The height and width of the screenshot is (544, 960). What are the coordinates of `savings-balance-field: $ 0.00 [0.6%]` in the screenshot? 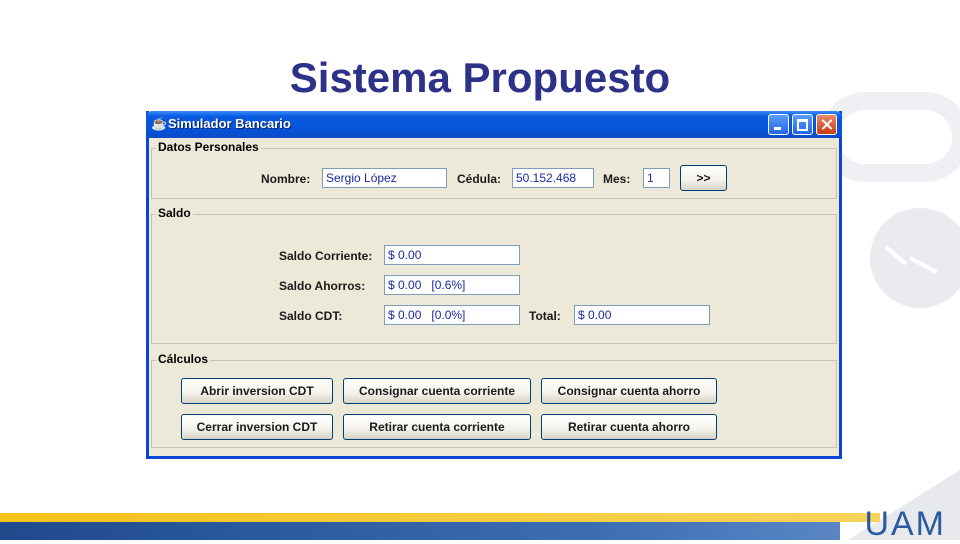 It's located at (452, 285).